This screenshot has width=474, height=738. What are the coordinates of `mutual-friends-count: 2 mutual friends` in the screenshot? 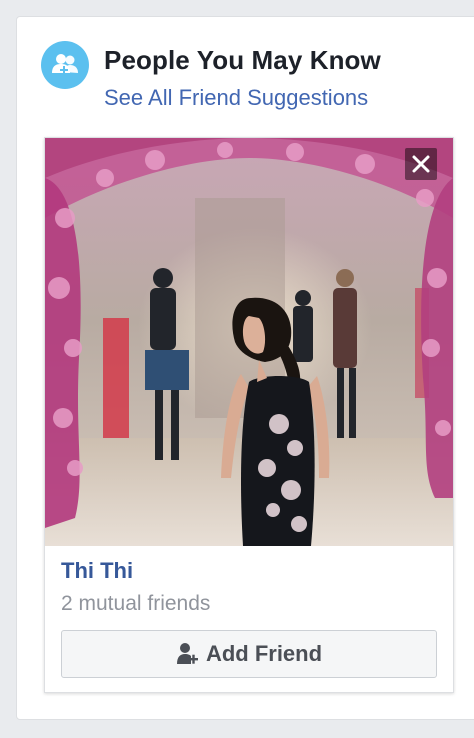 It's located at (135, 604).